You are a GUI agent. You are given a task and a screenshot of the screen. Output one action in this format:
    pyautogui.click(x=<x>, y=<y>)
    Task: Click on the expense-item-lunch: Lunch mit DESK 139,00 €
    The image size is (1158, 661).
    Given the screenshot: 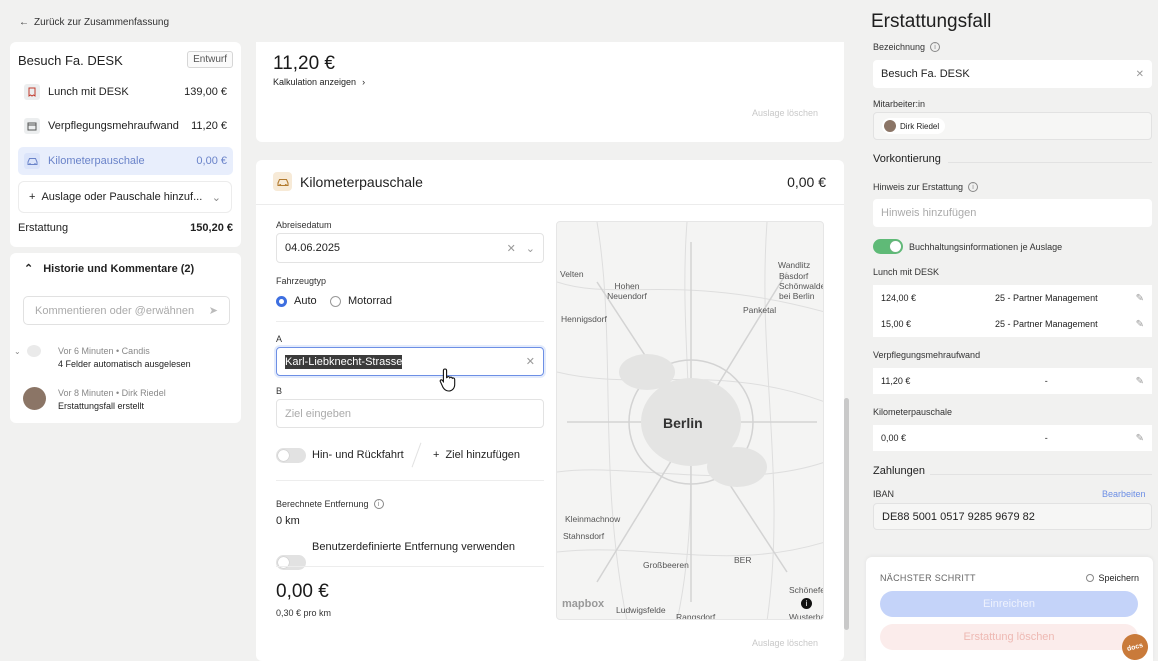 What is the action you would take?
    pyautogui.click(x=125, y=92)
    